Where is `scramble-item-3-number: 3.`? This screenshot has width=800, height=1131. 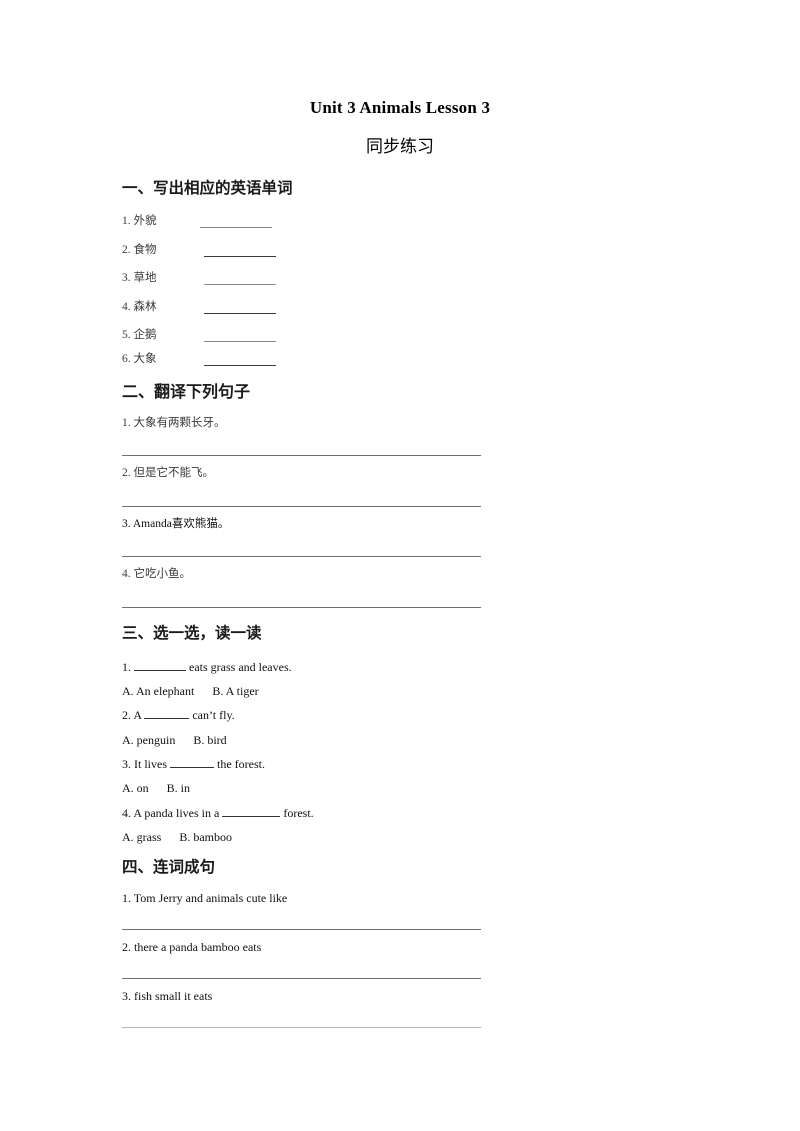
scramble-item-3-number: 3. is located at coordinates (126, 996).